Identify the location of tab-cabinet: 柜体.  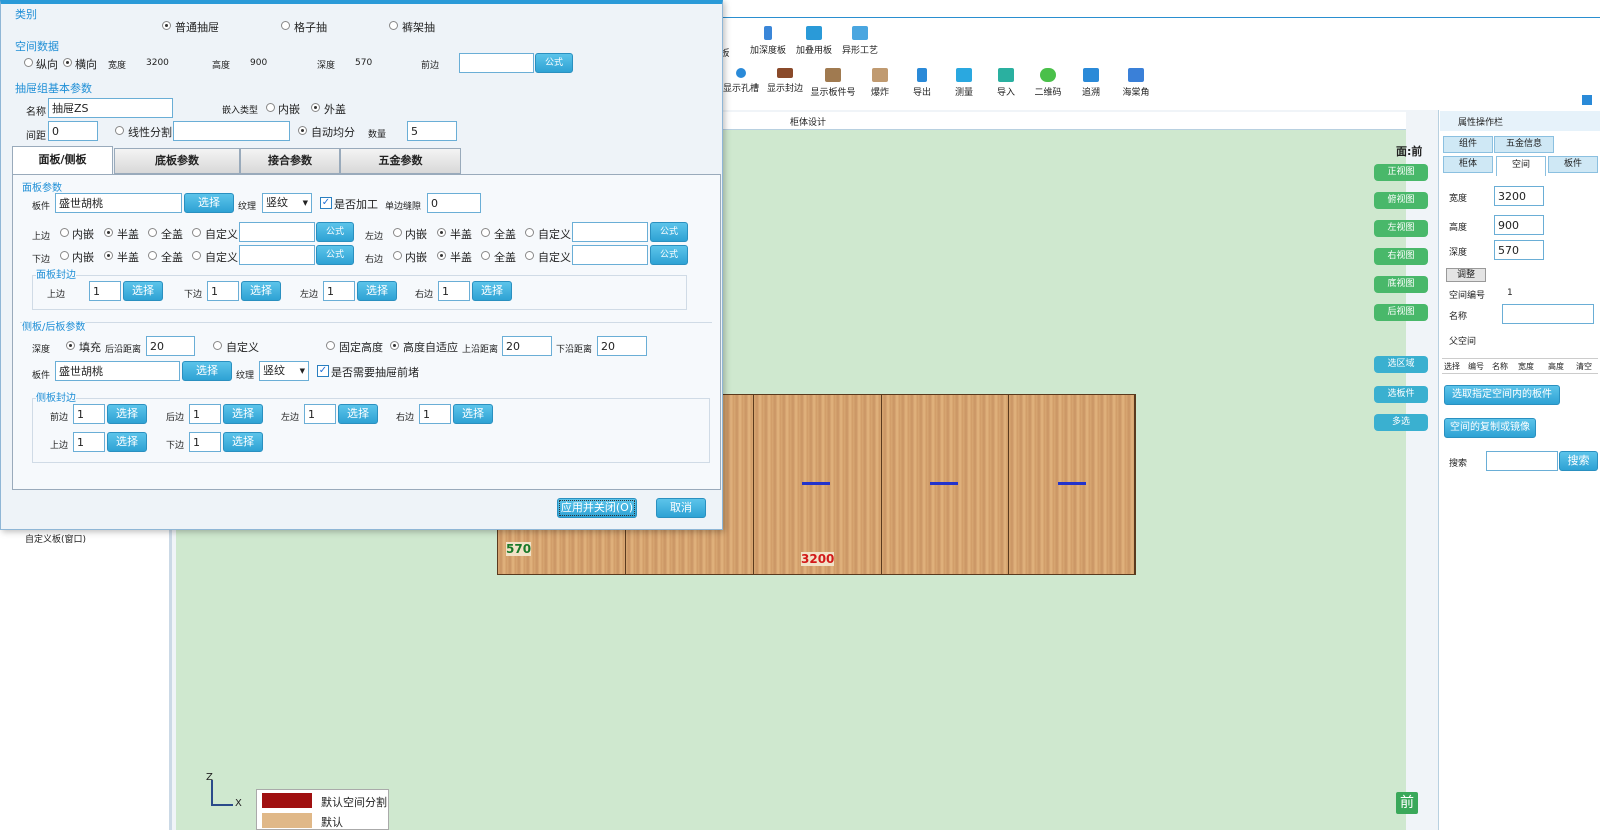
(1468, 164).